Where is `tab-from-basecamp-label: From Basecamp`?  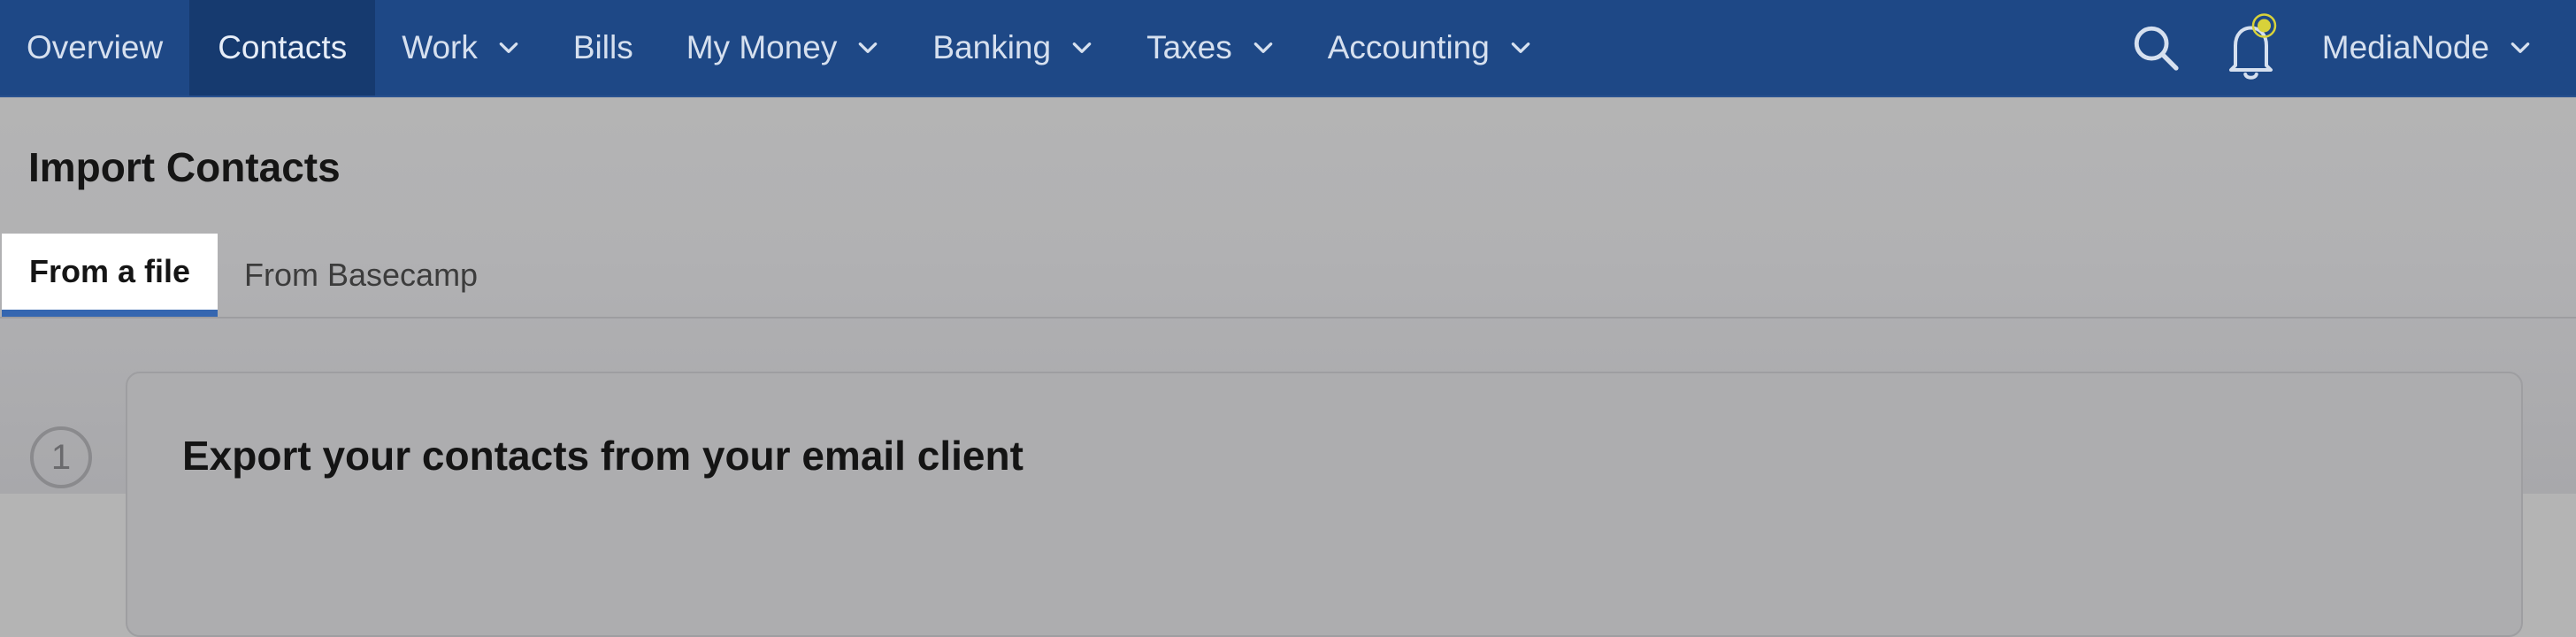
tab-from-basecamp-label: From Basecamp is located at coordinates (361, 275).